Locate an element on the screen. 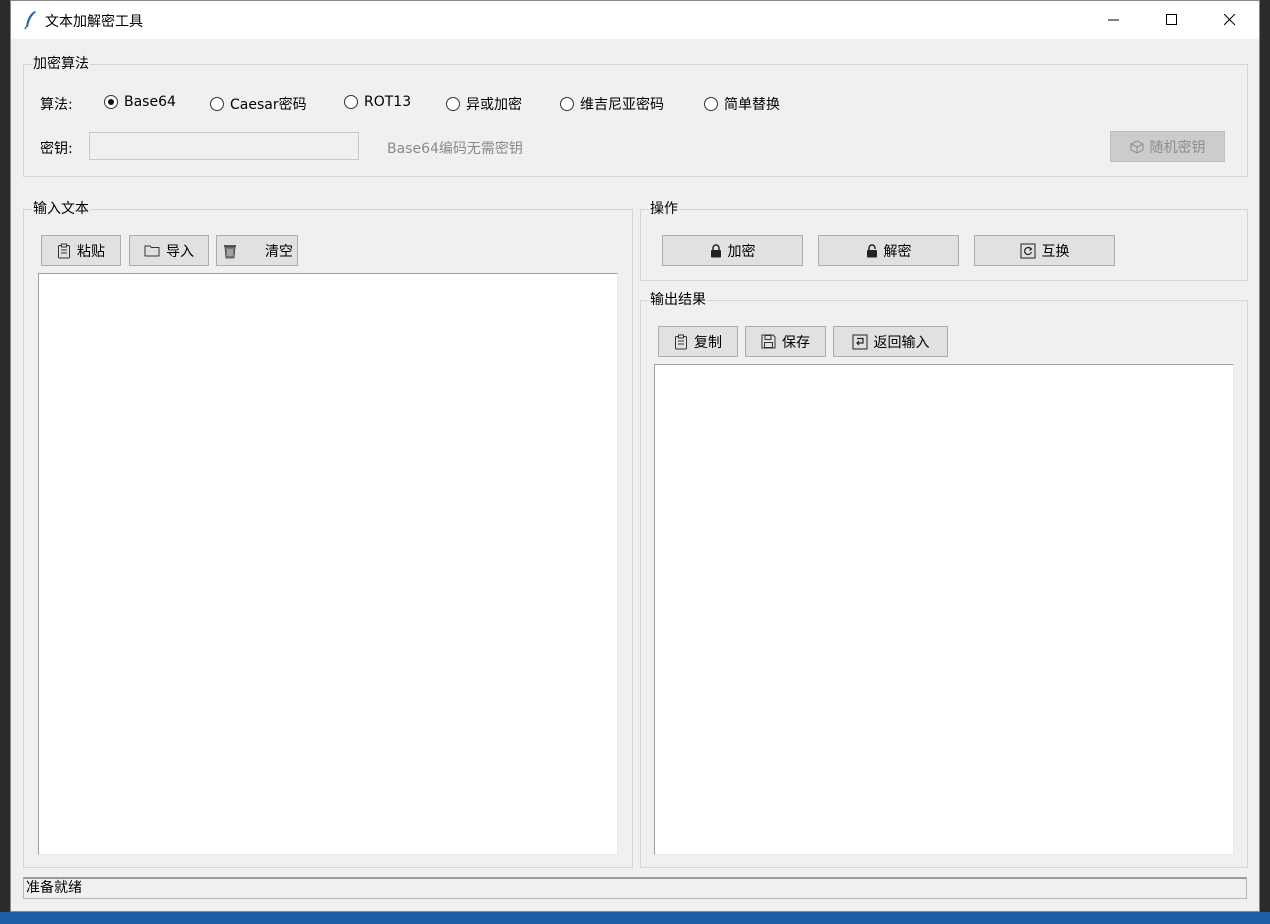  radio-checked-icon is located at coordinates (111, 102).